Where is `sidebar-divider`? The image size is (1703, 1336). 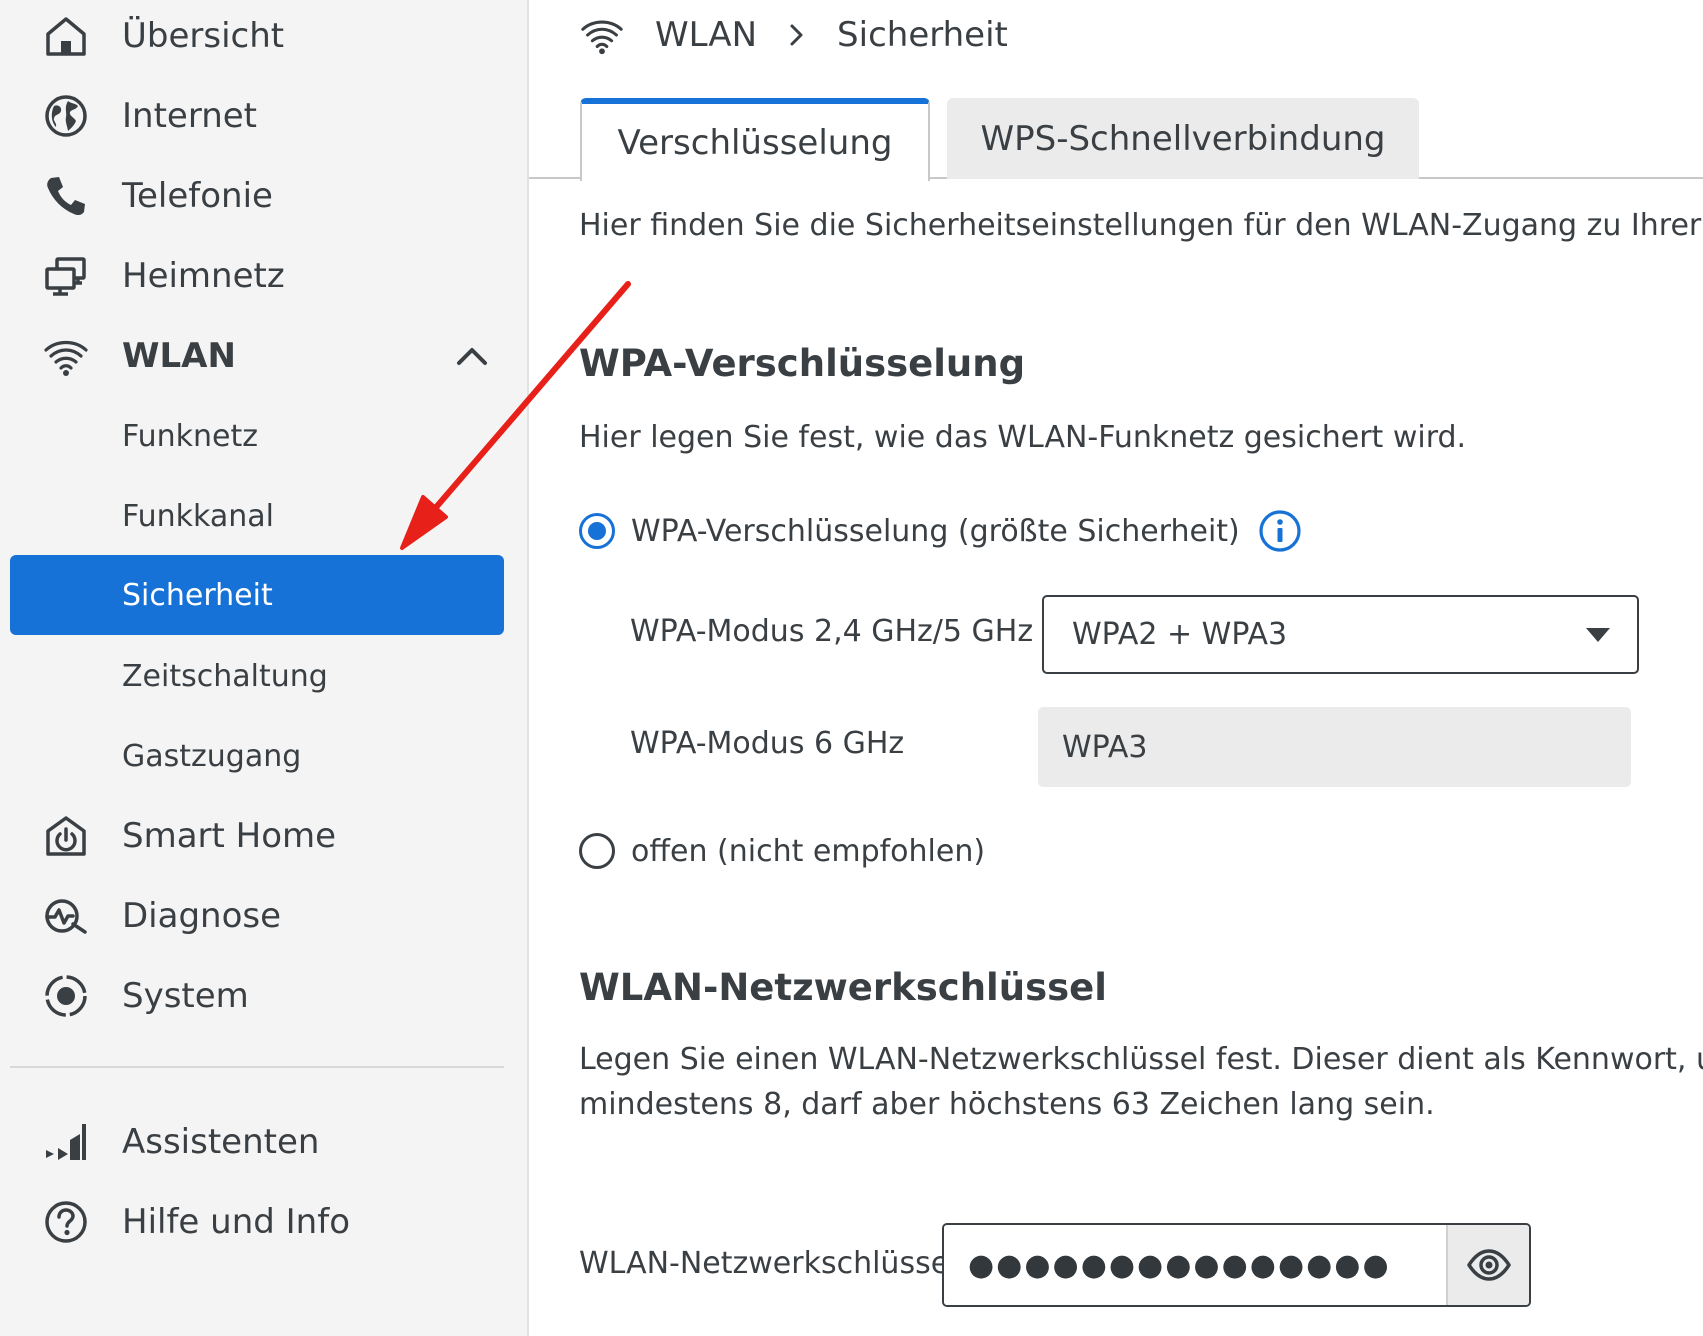 sidebar-divider is located at coordinates (257, 1067).